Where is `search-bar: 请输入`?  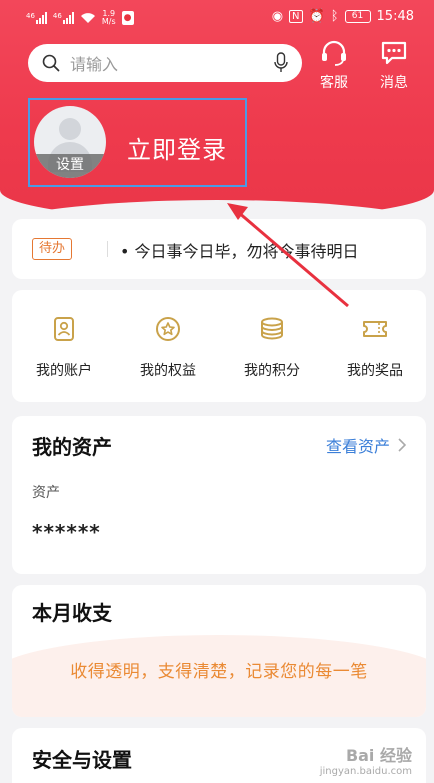 search-bar: 请输入 is located at coordinates (165, 63).